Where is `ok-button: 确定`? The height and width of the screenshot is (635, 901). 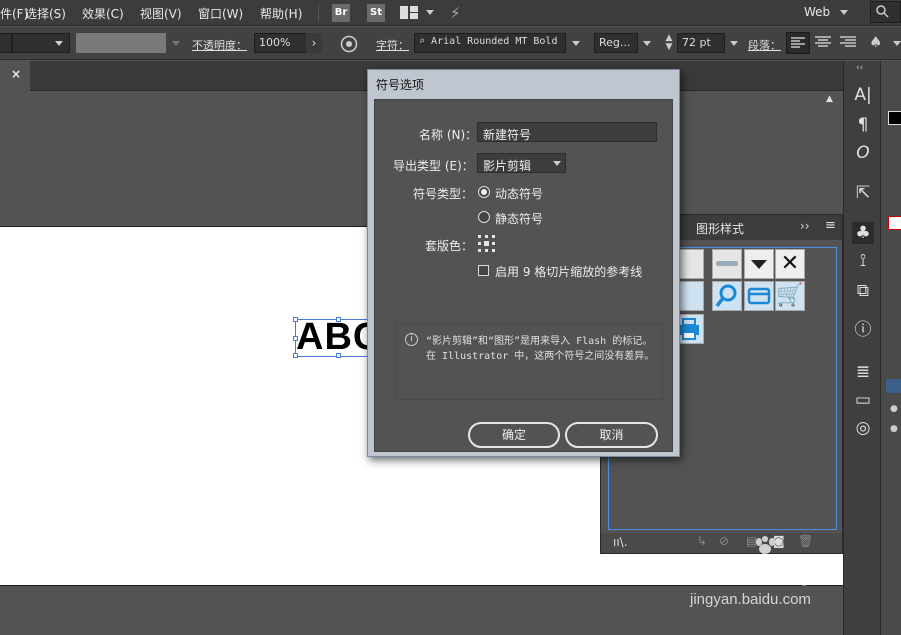 ok-button: 确定 is located at coordinates (514, 435).